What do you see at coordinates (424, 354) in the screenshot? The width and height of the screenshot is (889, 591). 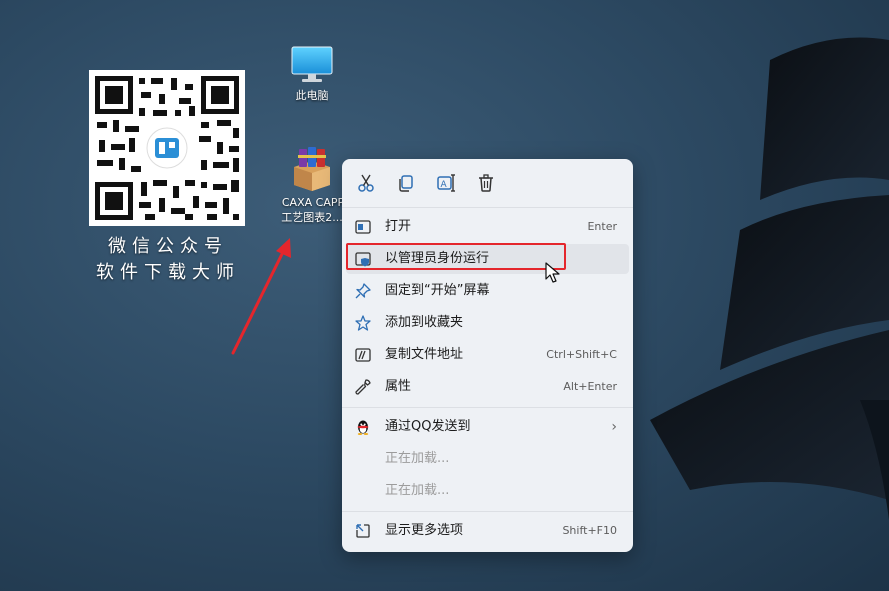 I see `menu-item-label: 复制文件地址` at bounding box center [424, 354].